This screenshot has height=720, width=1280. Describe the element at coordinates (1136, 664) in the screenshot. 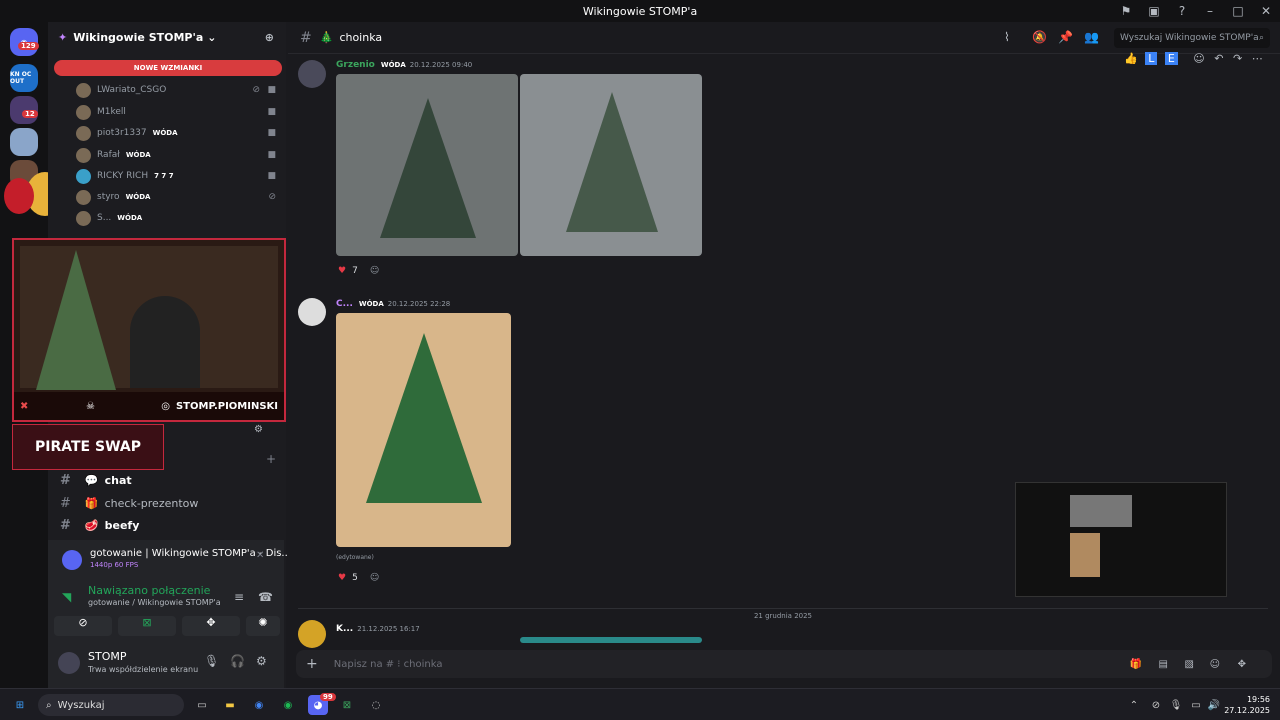

I see `gift-icon: 🎁` at that location.